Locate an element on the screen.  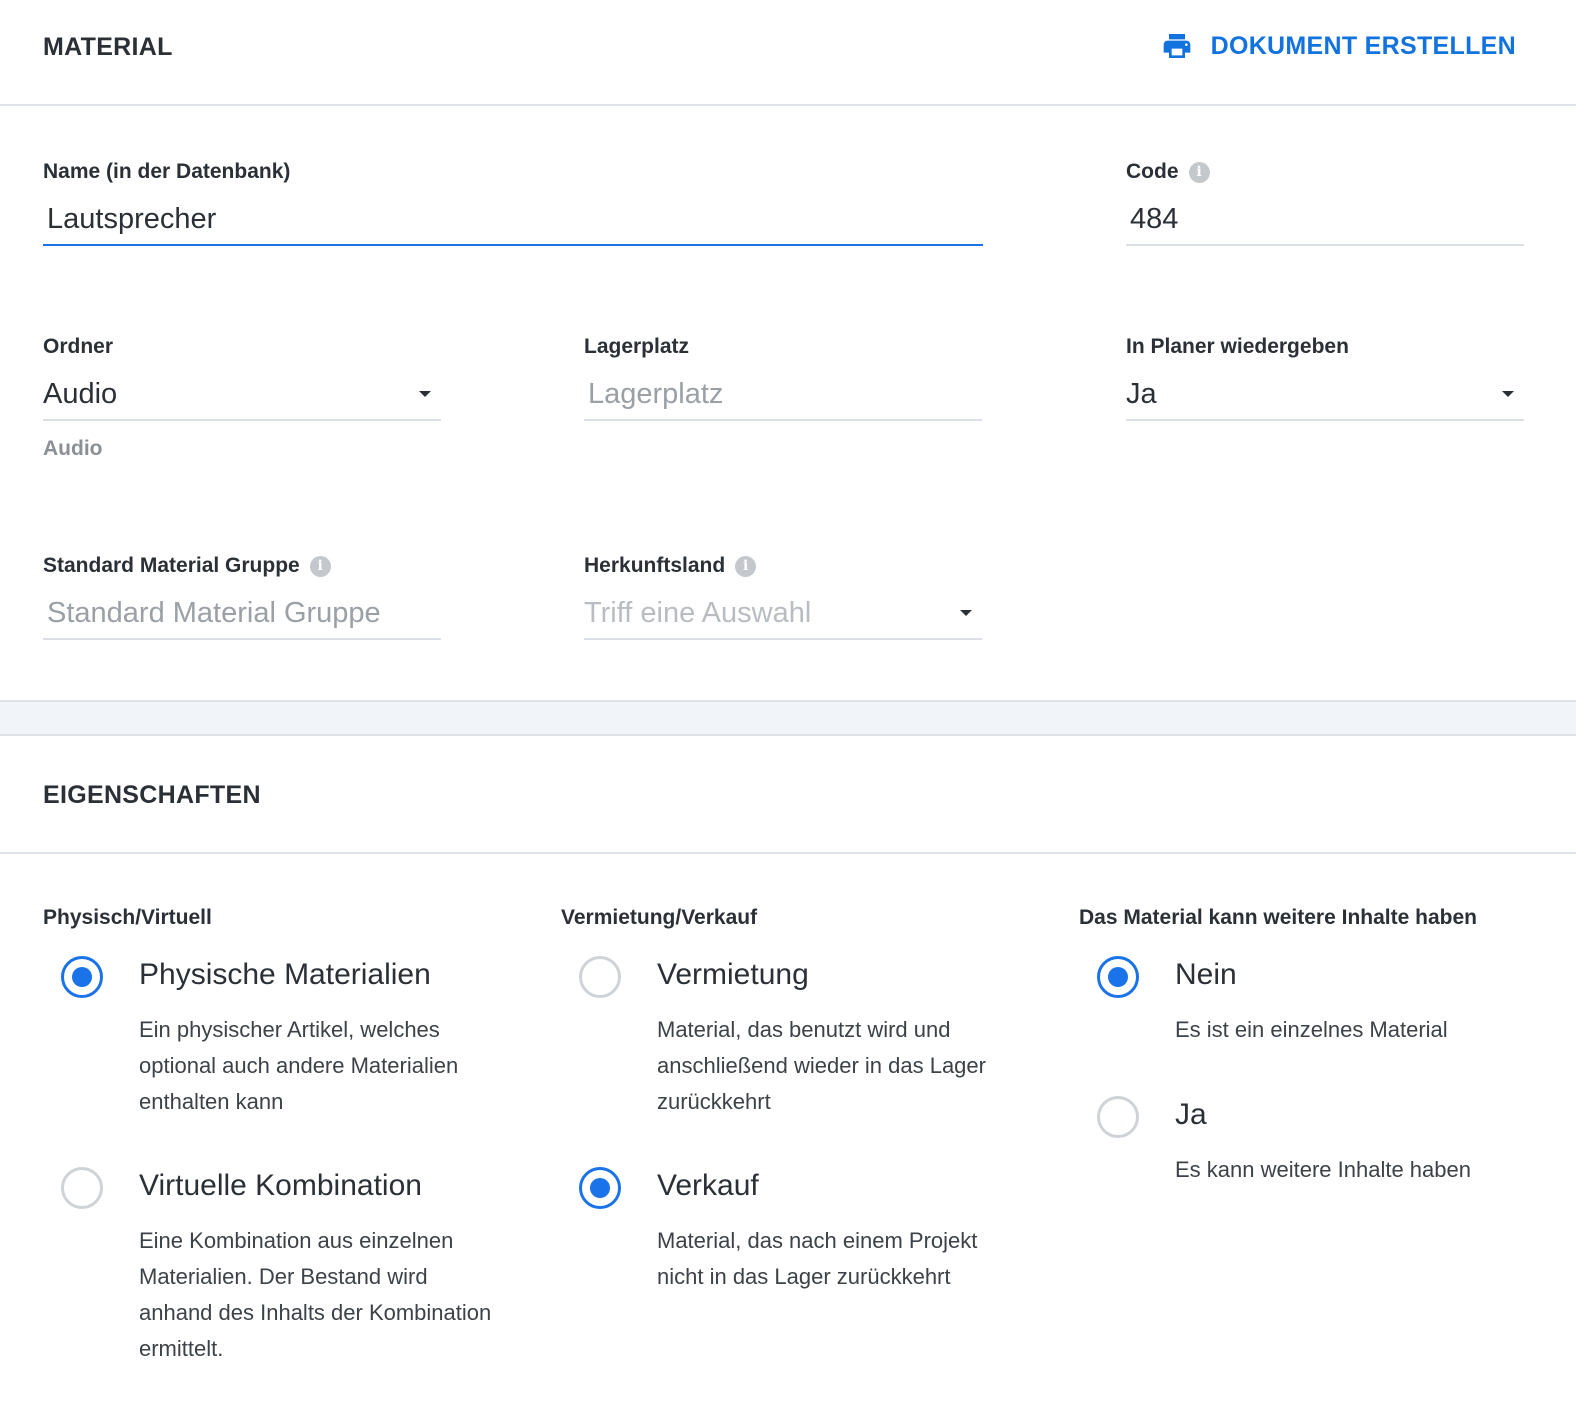
material-title: MATERIAL is located at coordinates (108, 47).